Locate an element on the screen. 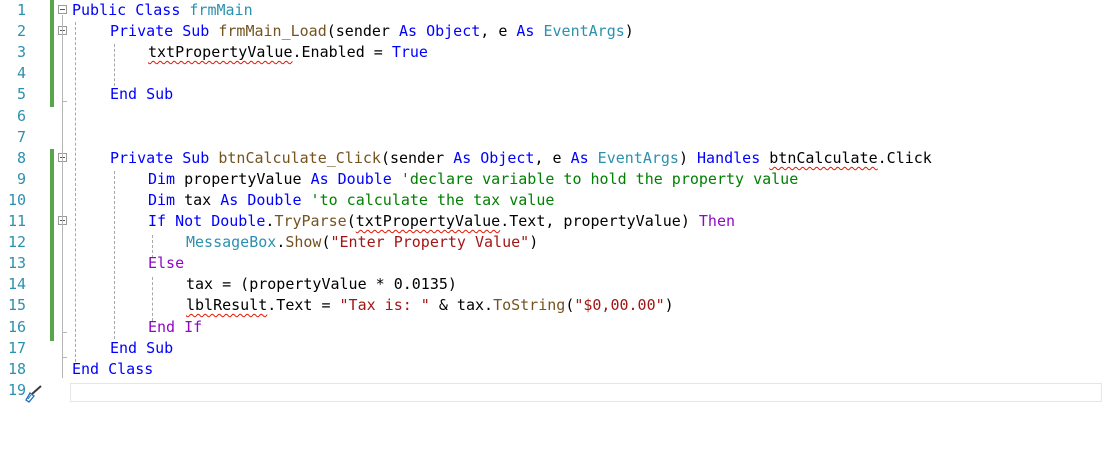 Image resolution: width=1102 pixels, height=451 pixels. code-line-1: Public Class frmMain is located at coordinates (162, 10).